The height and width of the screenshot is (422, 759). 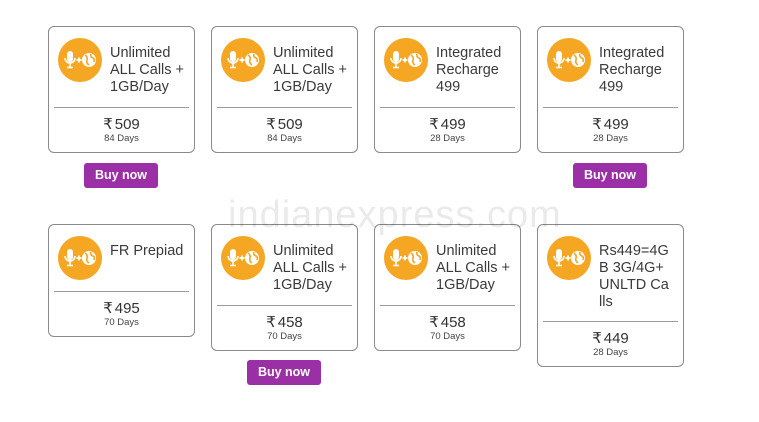 I want to click on plan-card-4: Integrated Recharge 499 ₹499 28 Days, so click(x=610, y=89).